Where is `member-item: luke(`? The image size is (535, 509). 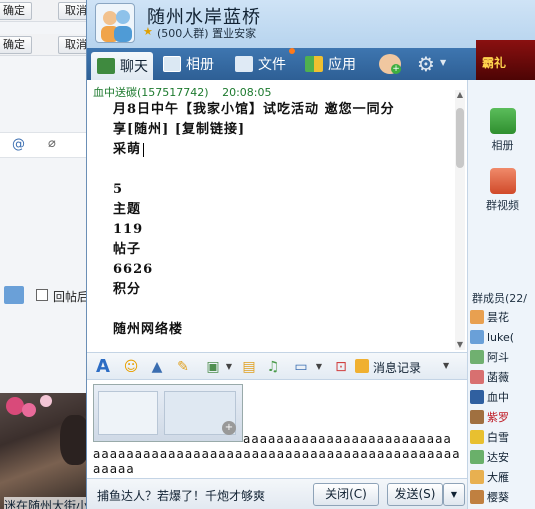
member-item: luke( is located at coordinates (502, 337).